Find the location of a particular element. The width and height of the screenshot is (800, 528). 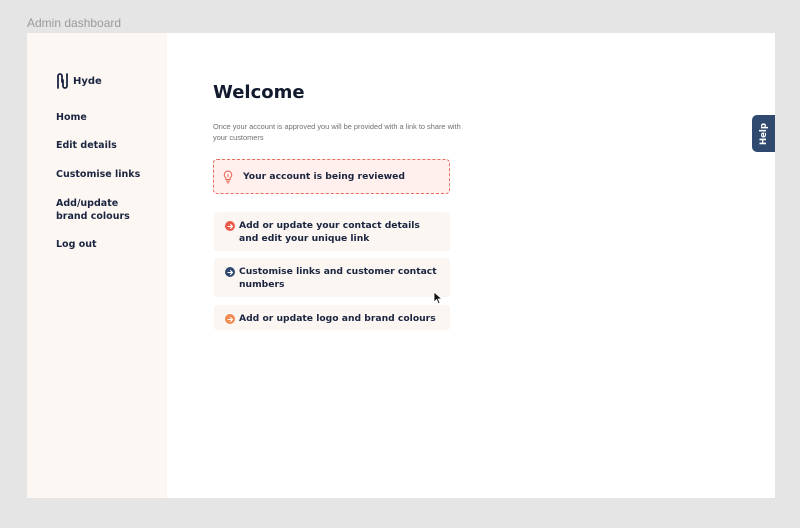

account-status-text: Your account is being reviewed is located at coordinates (324, 176).